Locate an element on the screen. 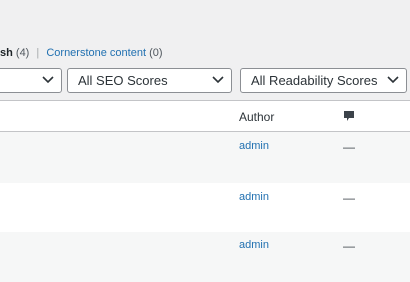  comment-bubble-icon is located at coordinates (349, 116).